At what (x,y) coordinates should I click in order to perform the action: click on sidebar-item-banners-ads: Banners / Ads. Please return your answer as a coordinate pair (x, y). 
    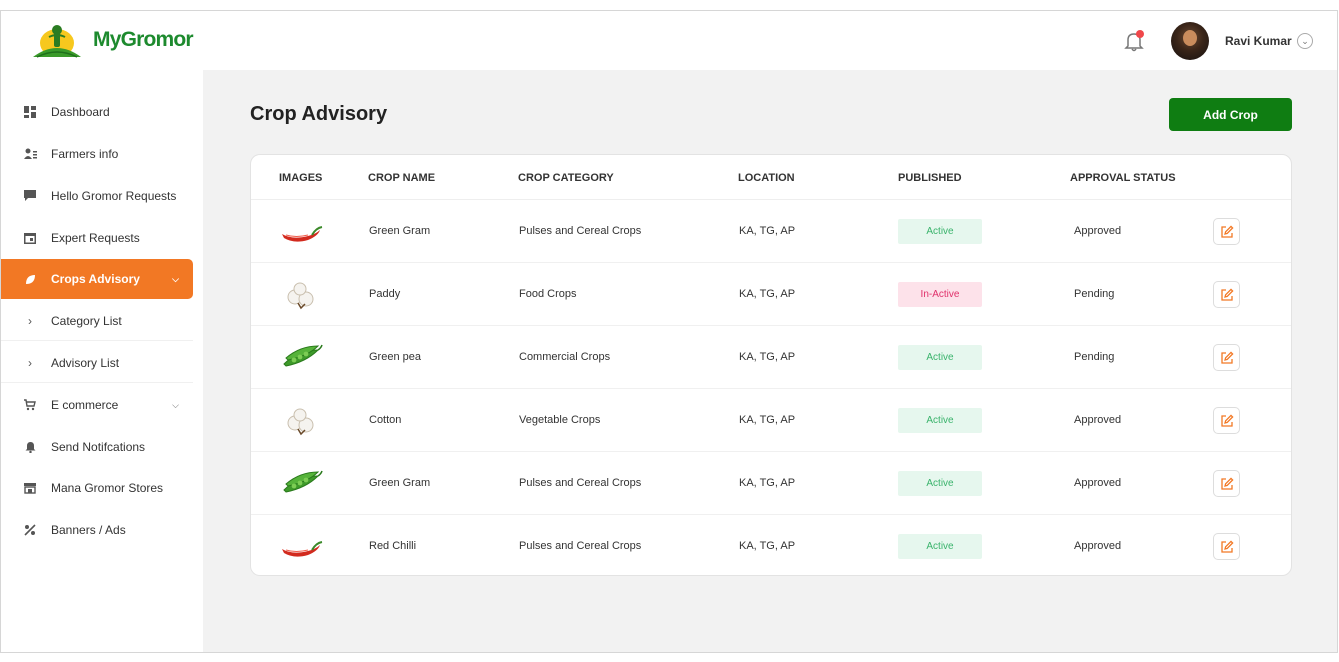
    Looking at the image, I should click on (97, 530).